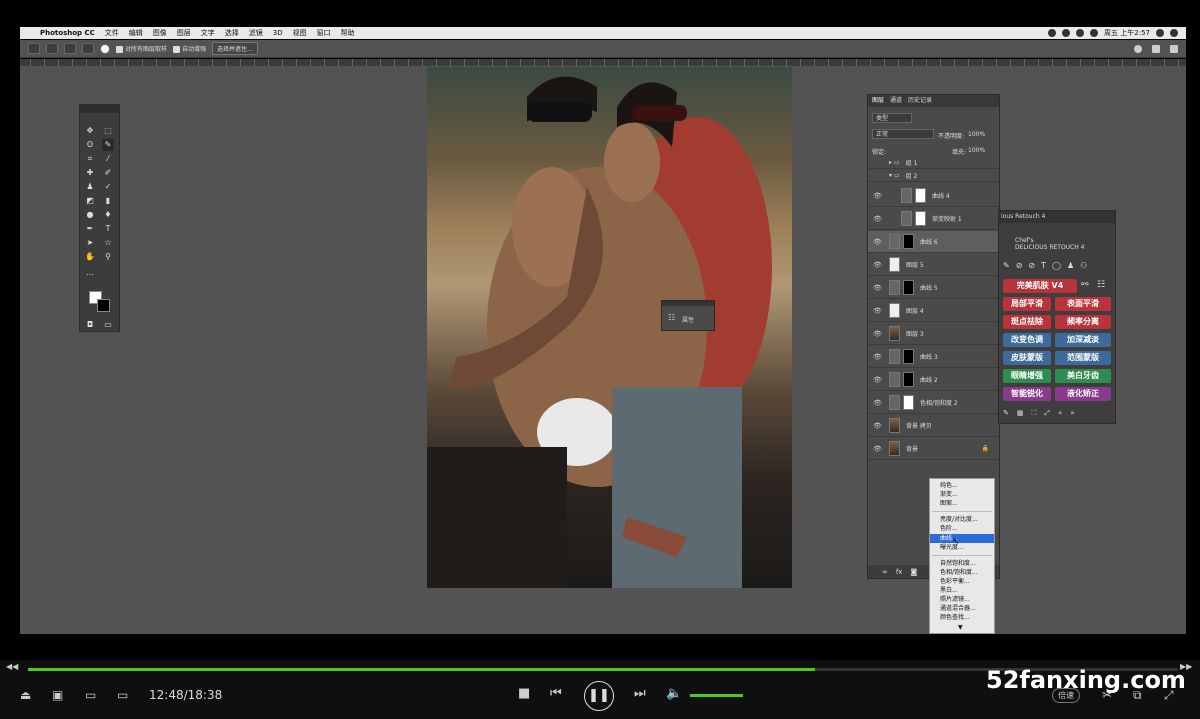 The width and height of the screenshot is (1200, 719). I want to click on retouch-range-mask-button: 范围蒙版, so click(1083, 358).